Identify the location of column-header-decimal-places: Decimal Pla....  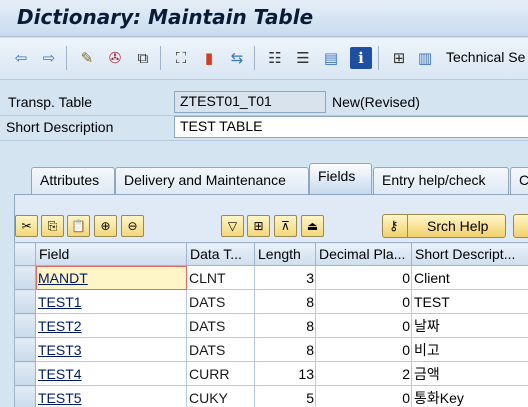
(363, 254).